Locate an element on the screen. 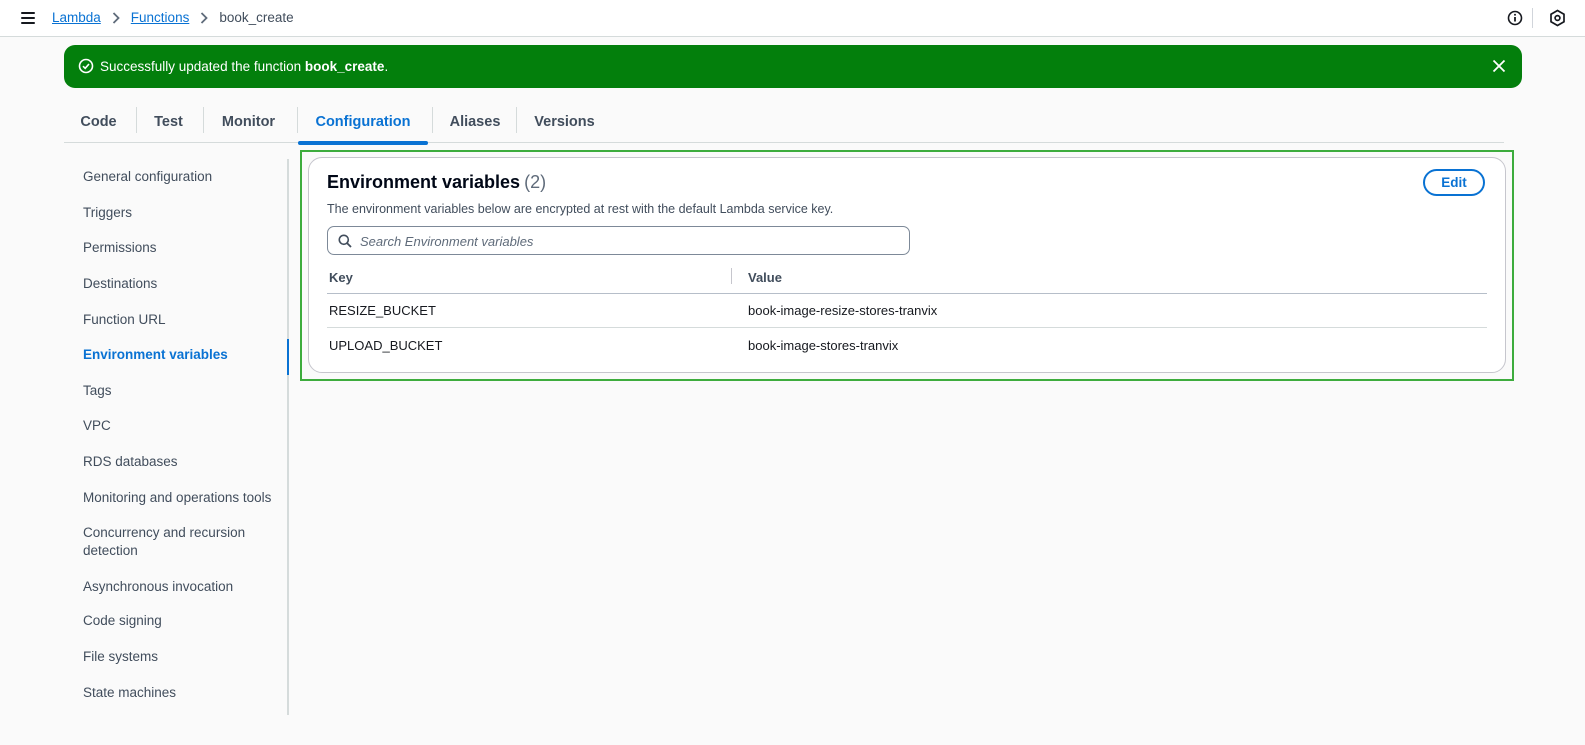 This screenshot has height=745, width=1585. sidenav-item-destinations: Destinations is located at coordinates (180, 284).